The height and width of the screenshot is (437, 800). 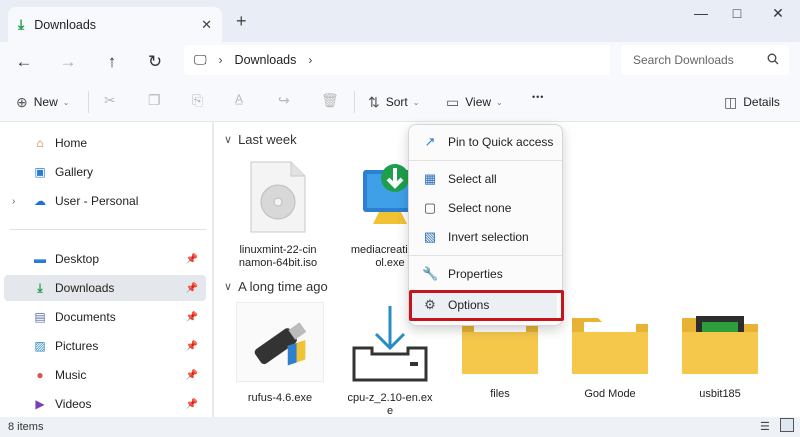 I want to click on sidebar-item-documents: ▤ Documents 📌, so click(x=105, y=317).